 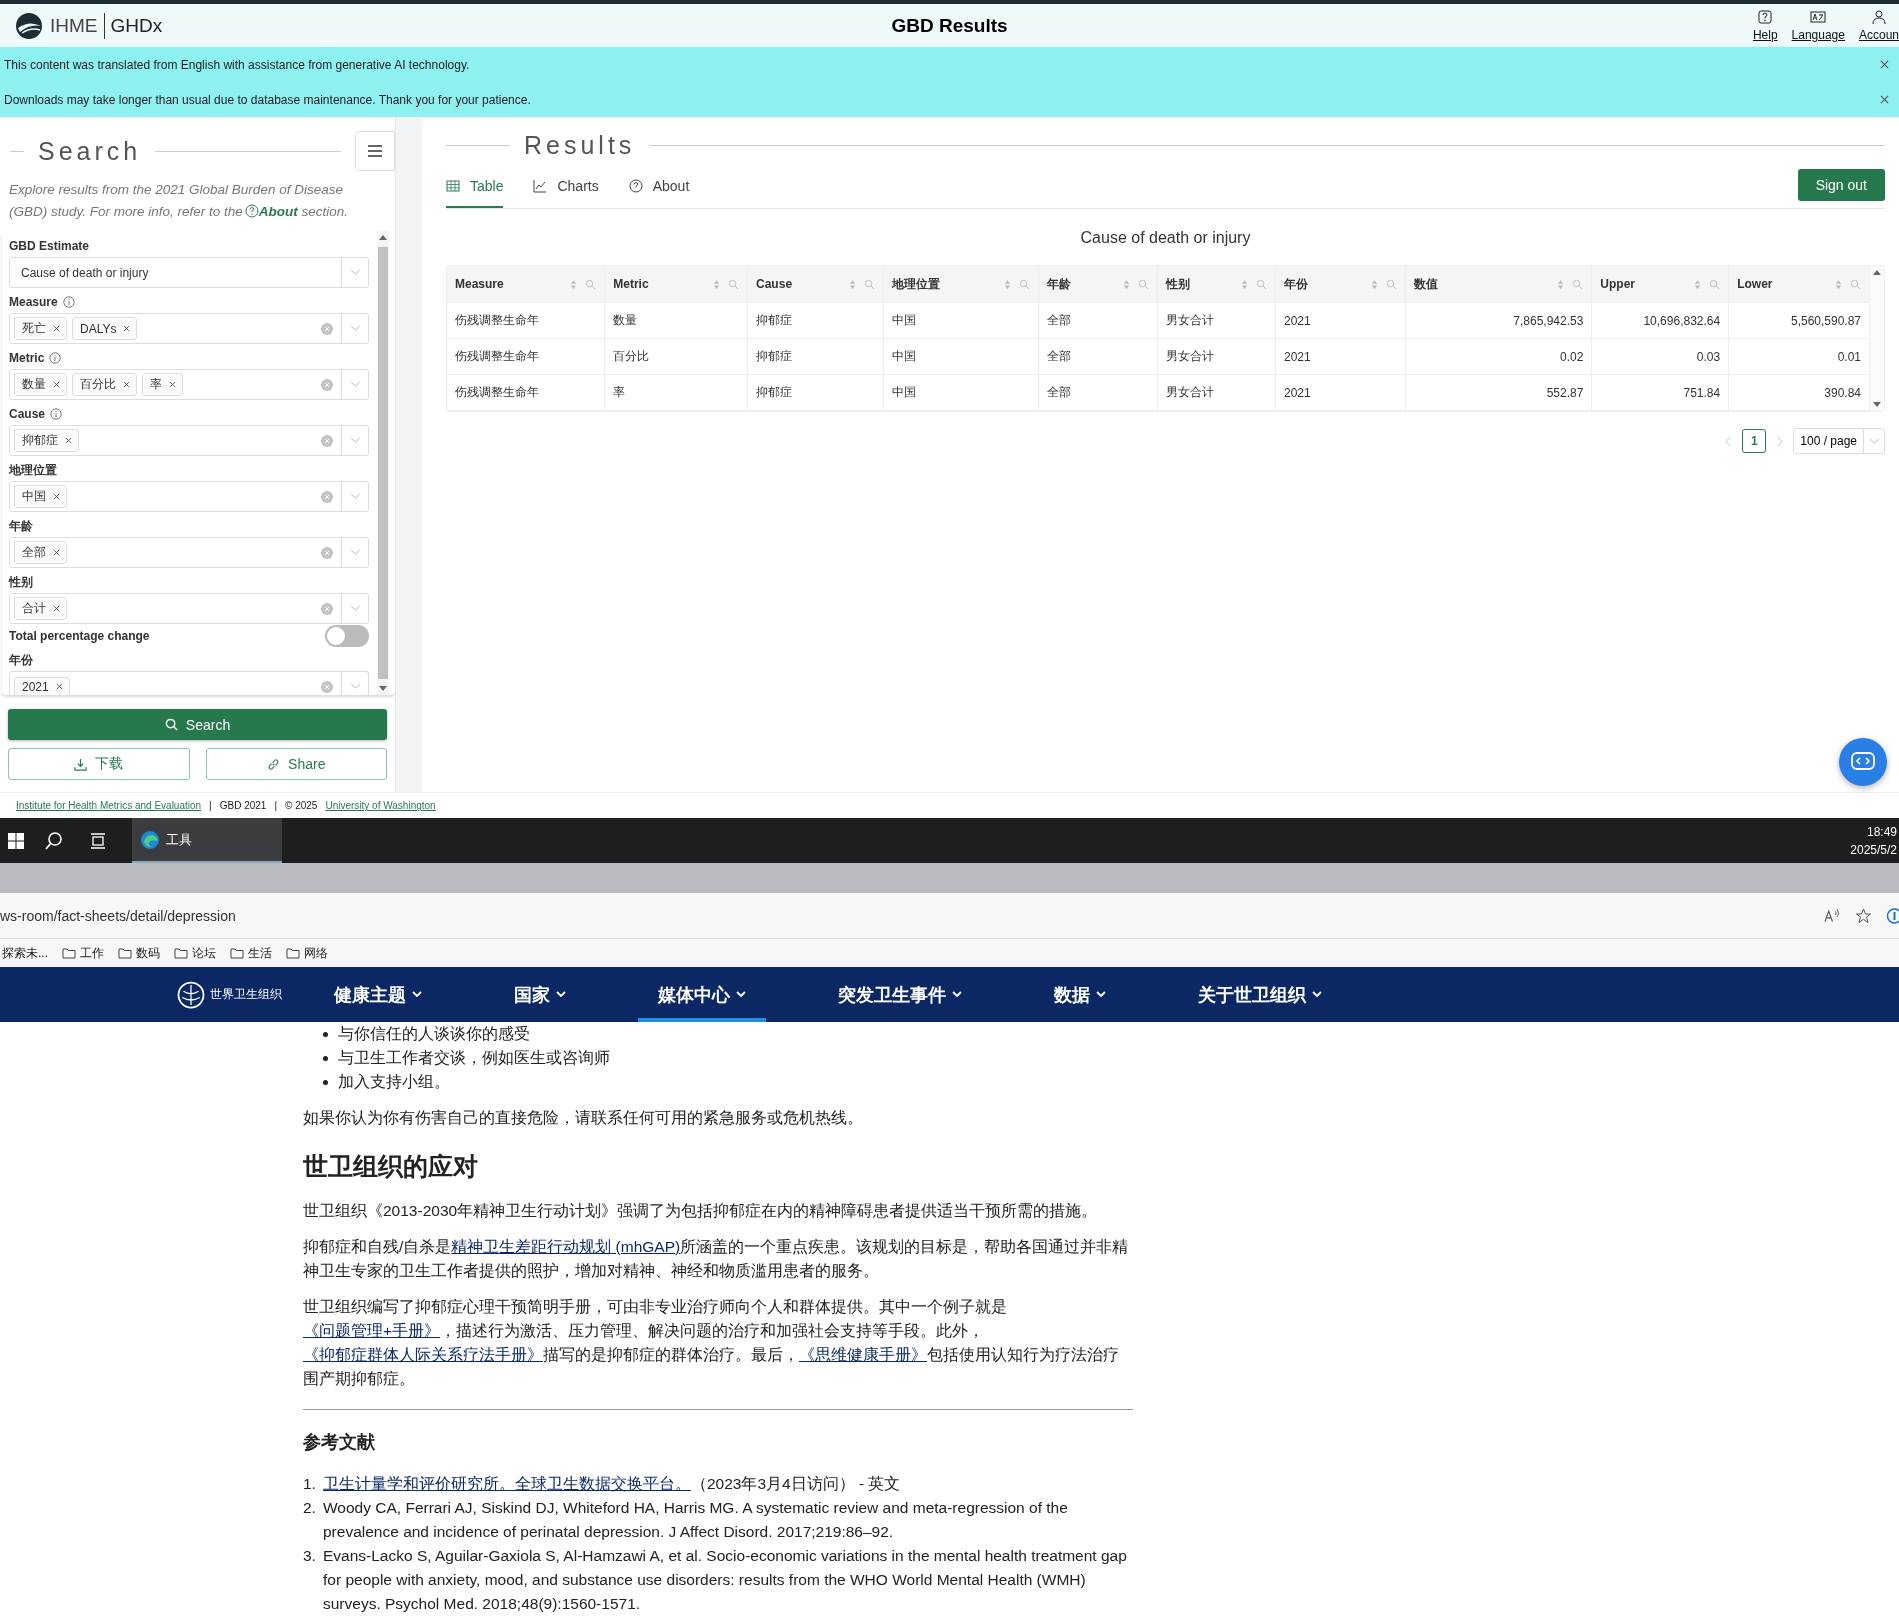 I want to click on tab: Charts, so click(x=566, y=188).